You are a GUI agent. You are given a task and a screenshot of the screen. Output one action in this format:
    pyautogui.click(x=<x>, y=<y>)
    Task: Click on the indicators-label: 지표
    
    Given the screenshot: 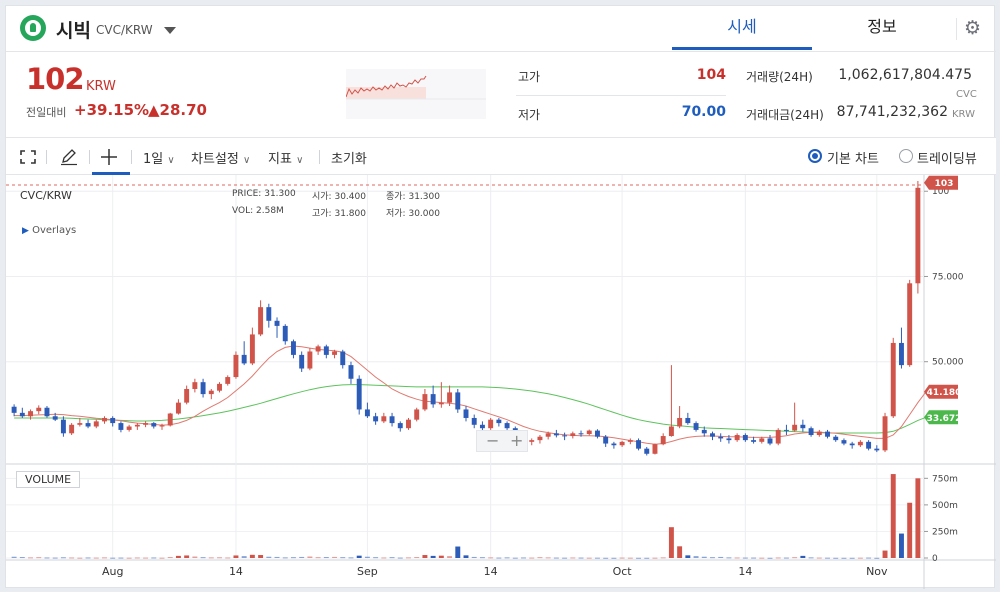 What is the action you would take?
    pyautogui.click(x=280, y=159)
    